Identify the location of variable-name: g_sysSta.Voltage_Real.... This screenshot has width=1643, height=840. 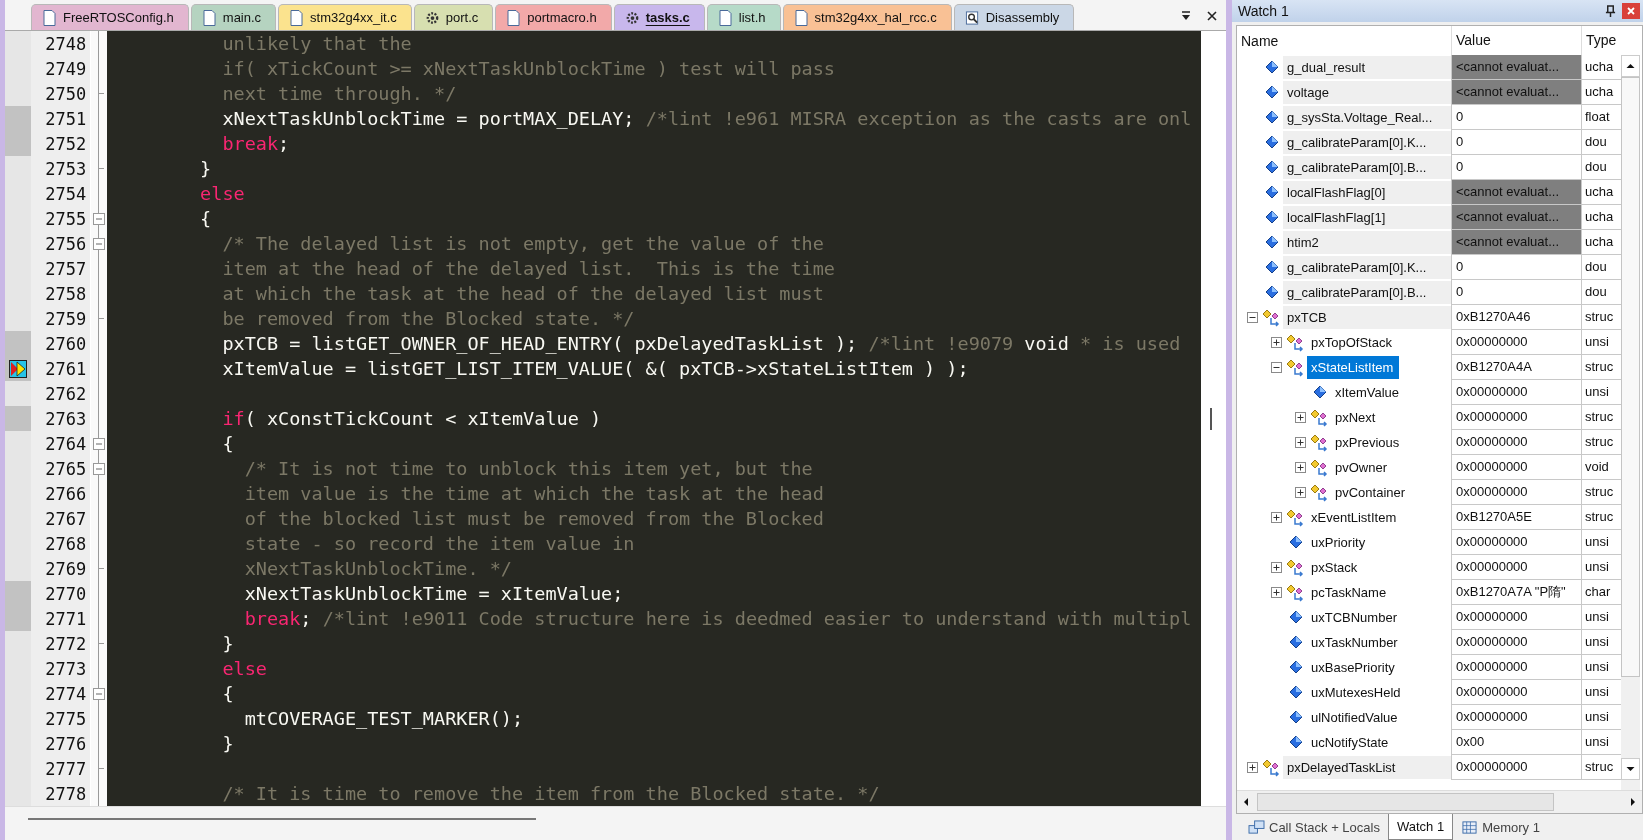
(1367, 117).